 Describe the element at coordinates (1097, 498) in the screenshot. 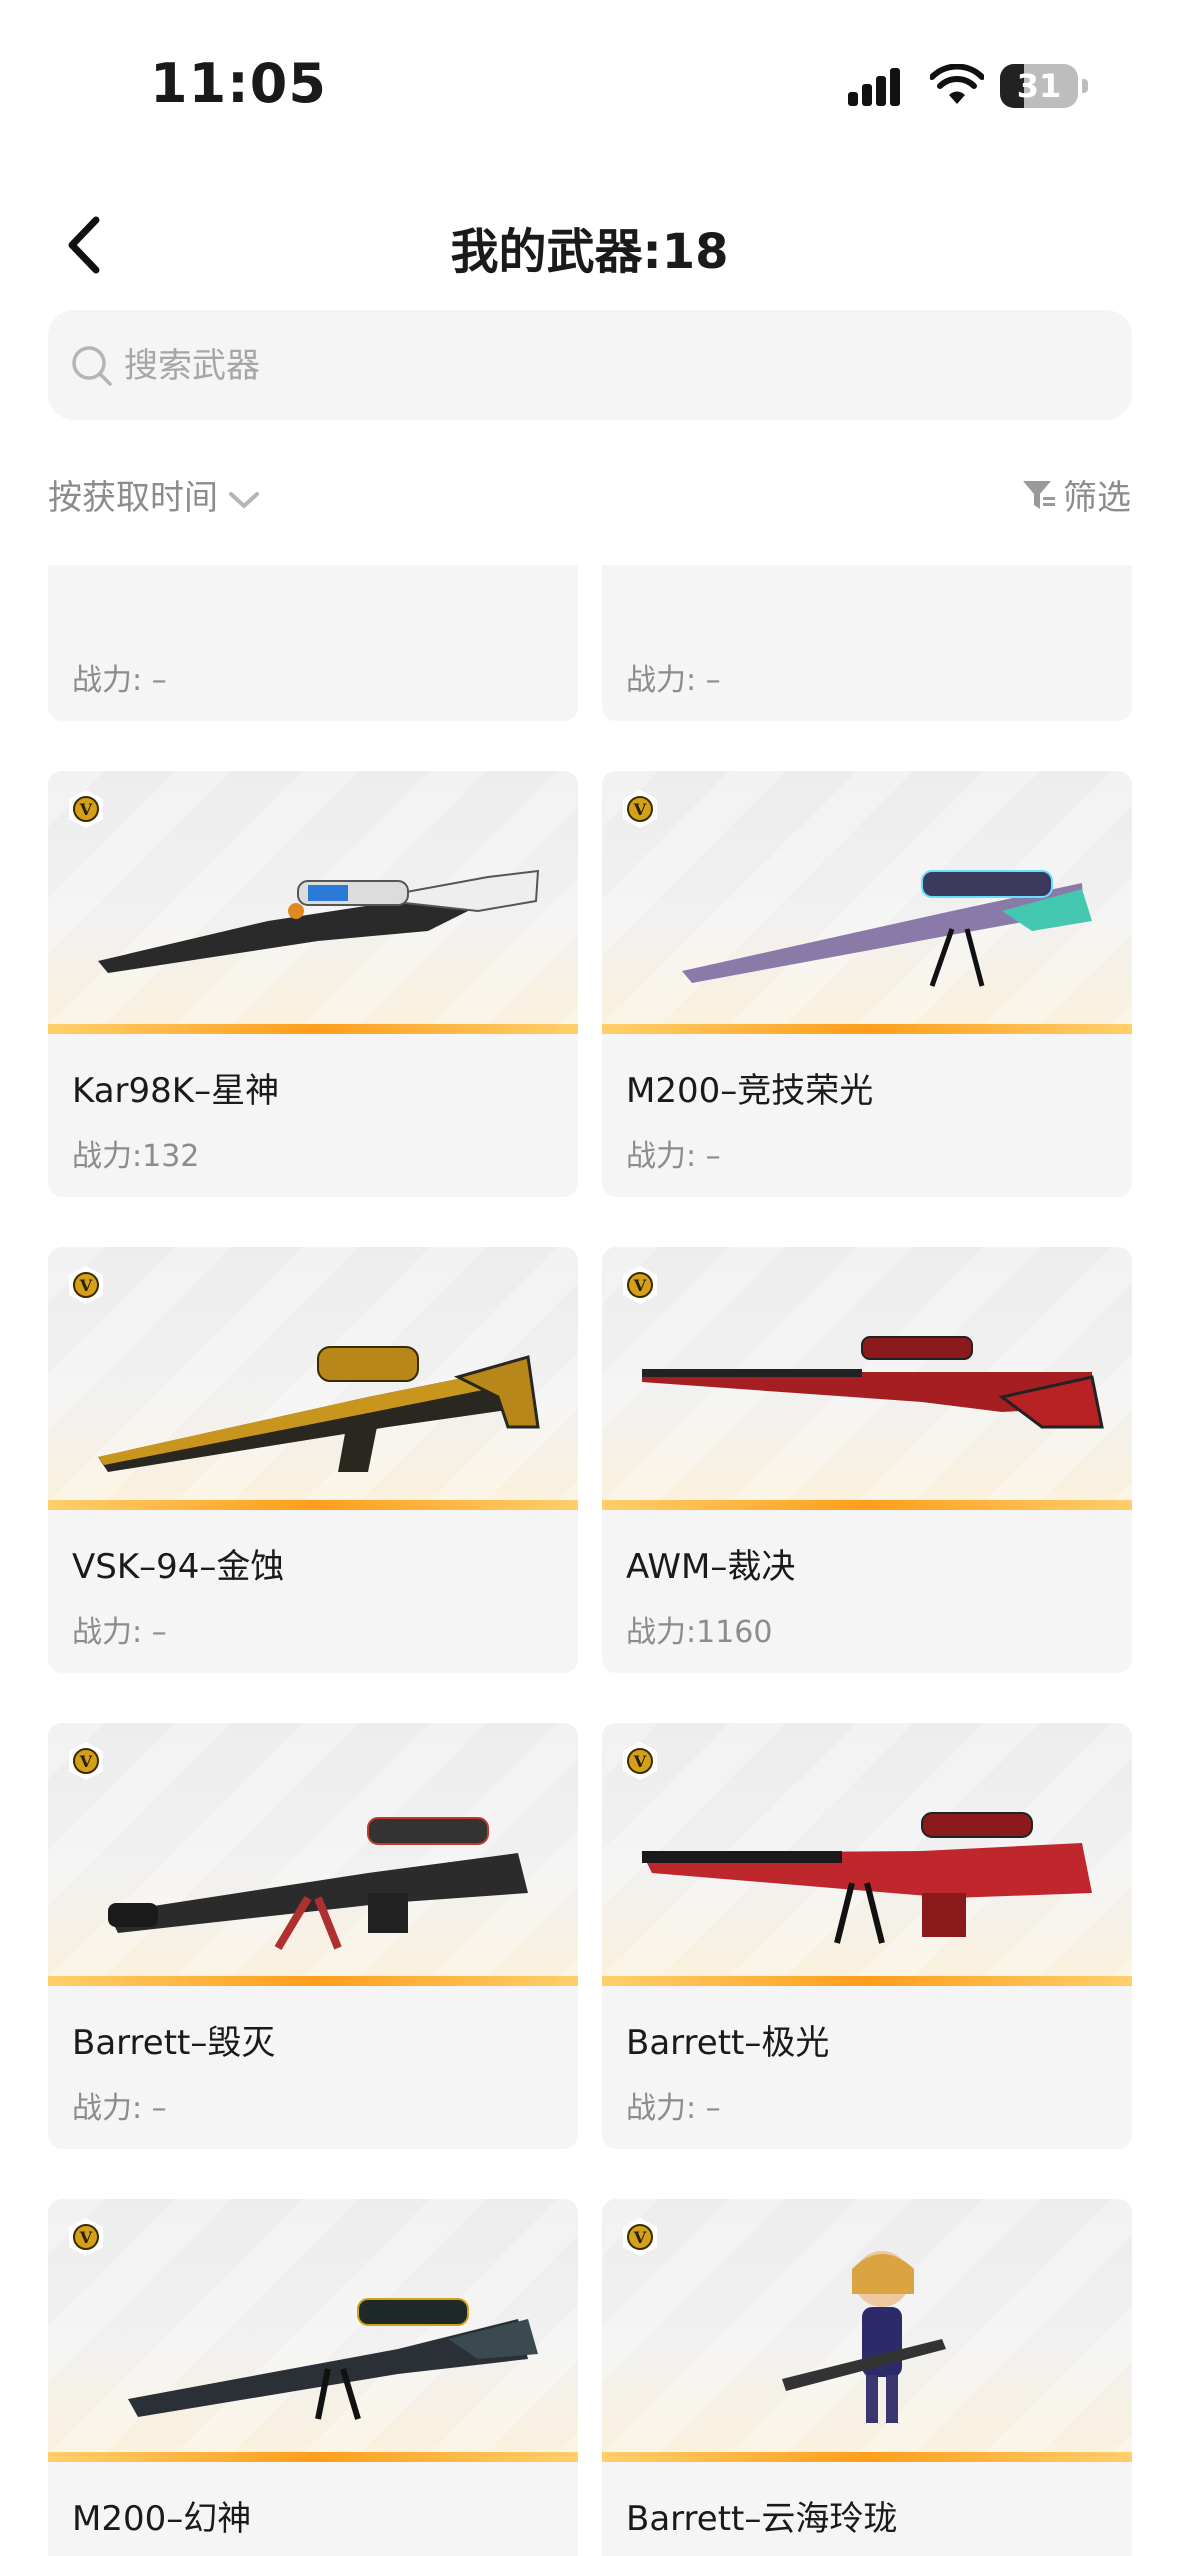

I see `filter-label: 筛选` at that location.